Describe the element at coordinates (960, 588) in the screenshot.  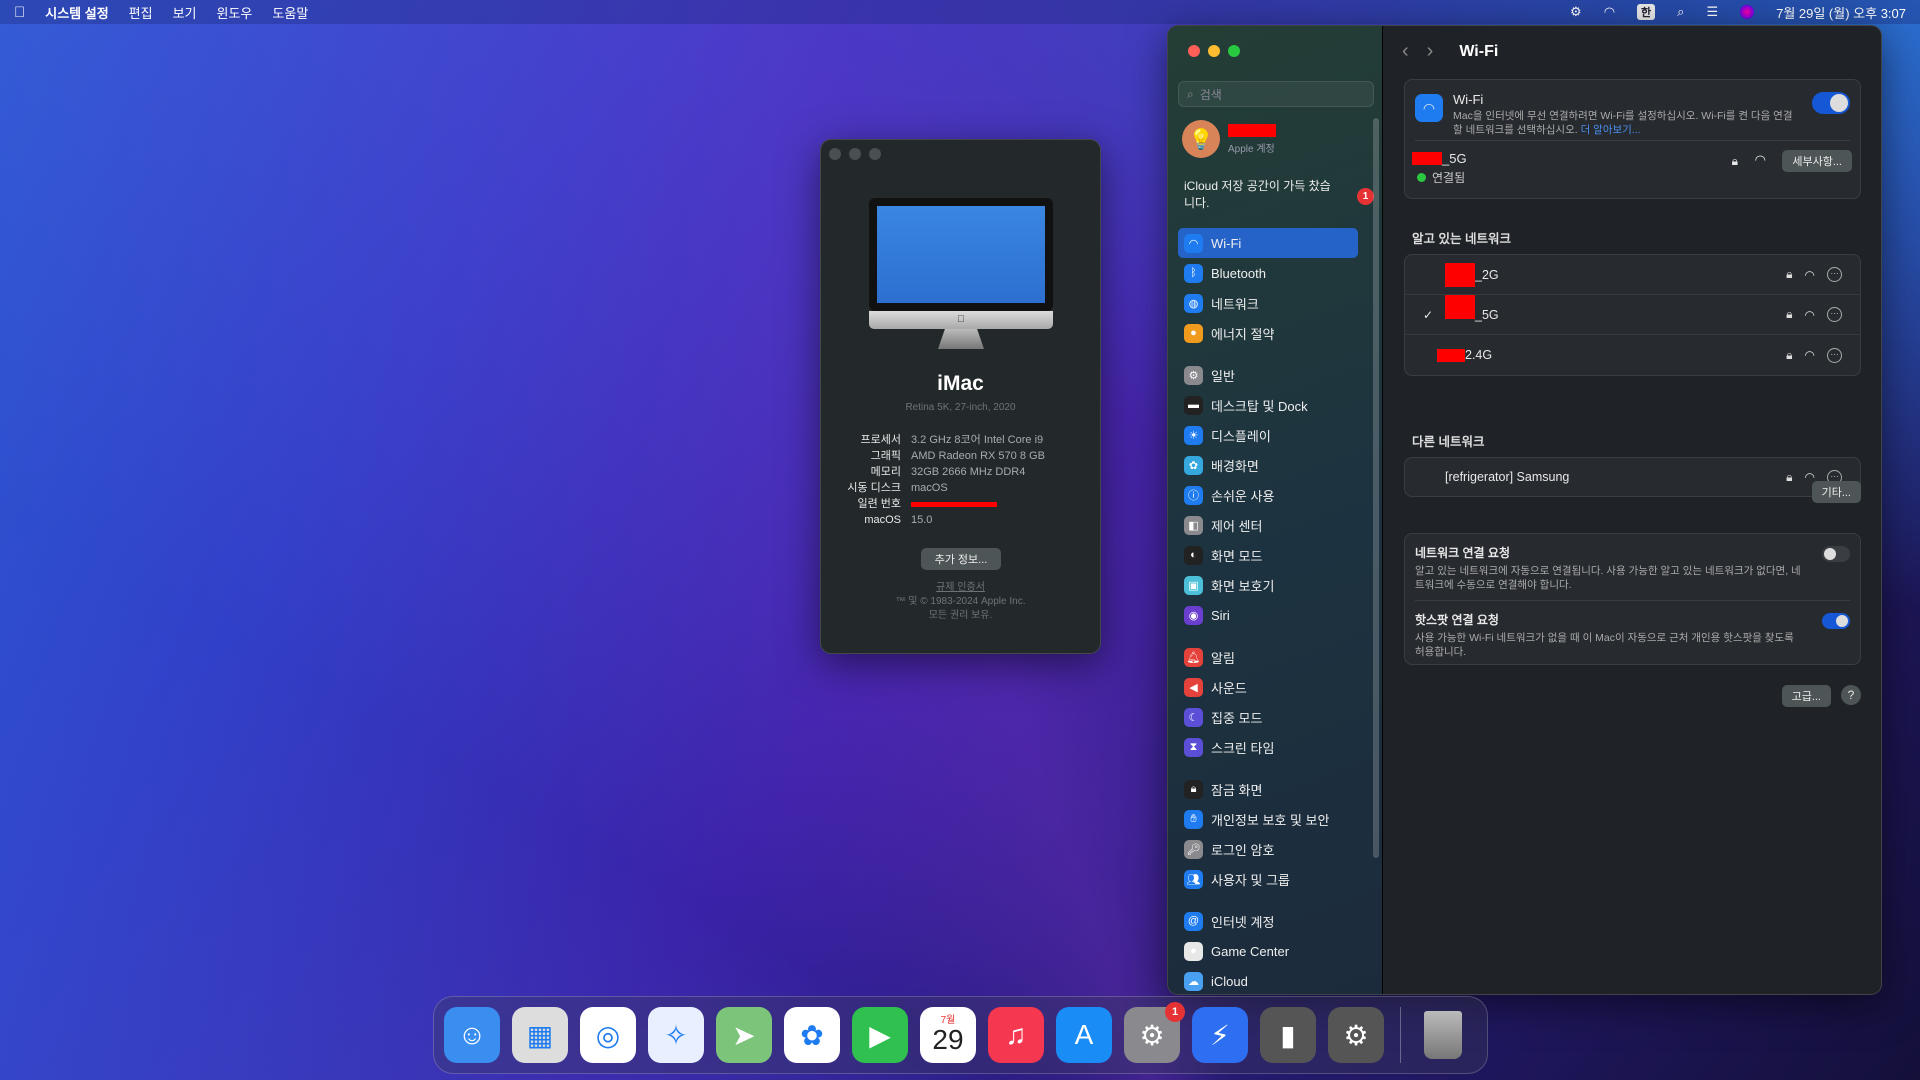
I see `regulatory-link: 규제 인증서` at that location.